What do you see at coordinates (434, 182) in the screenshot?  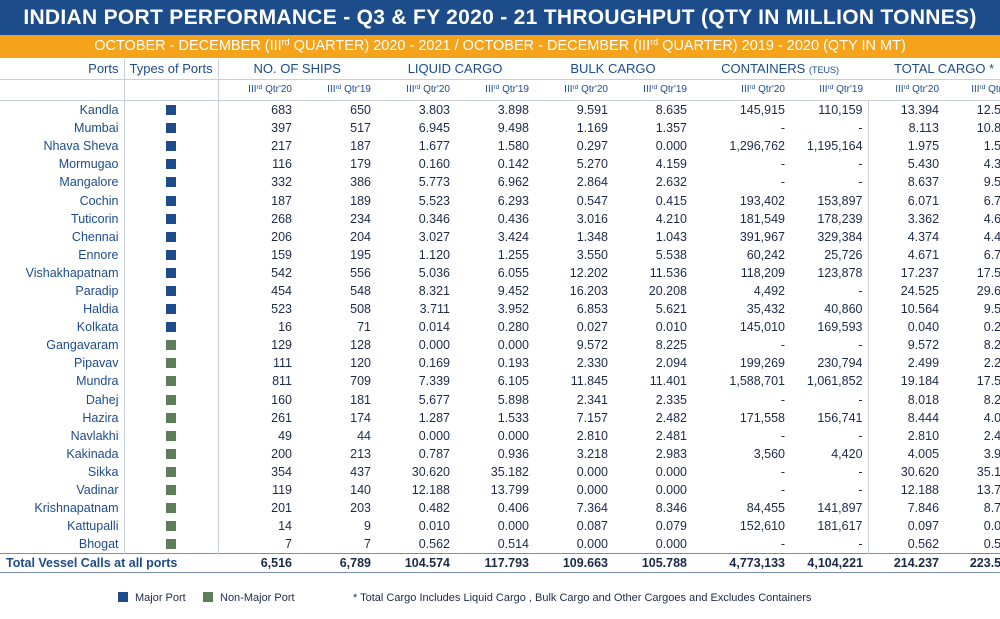 I see `cell-value: 5.773` at bounding box center [434, 182].